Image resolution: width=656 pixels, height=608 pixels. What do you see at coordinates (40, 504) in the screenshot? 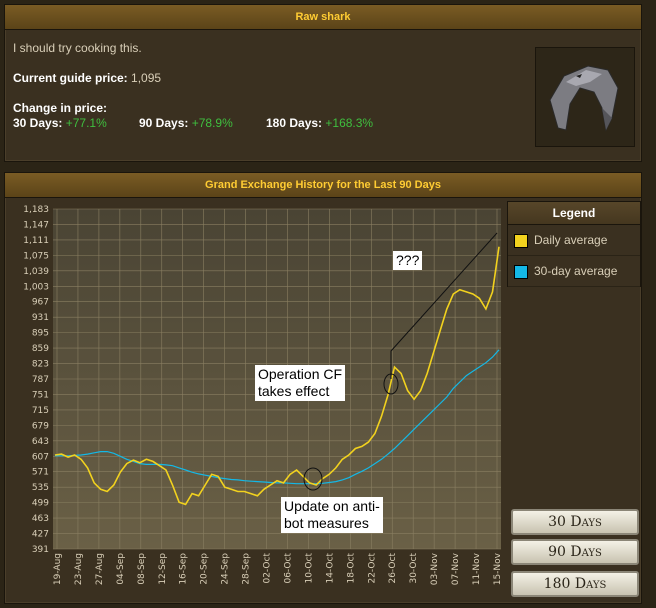
I see `y-tick-label: 499` at bounding box center [40, 504].